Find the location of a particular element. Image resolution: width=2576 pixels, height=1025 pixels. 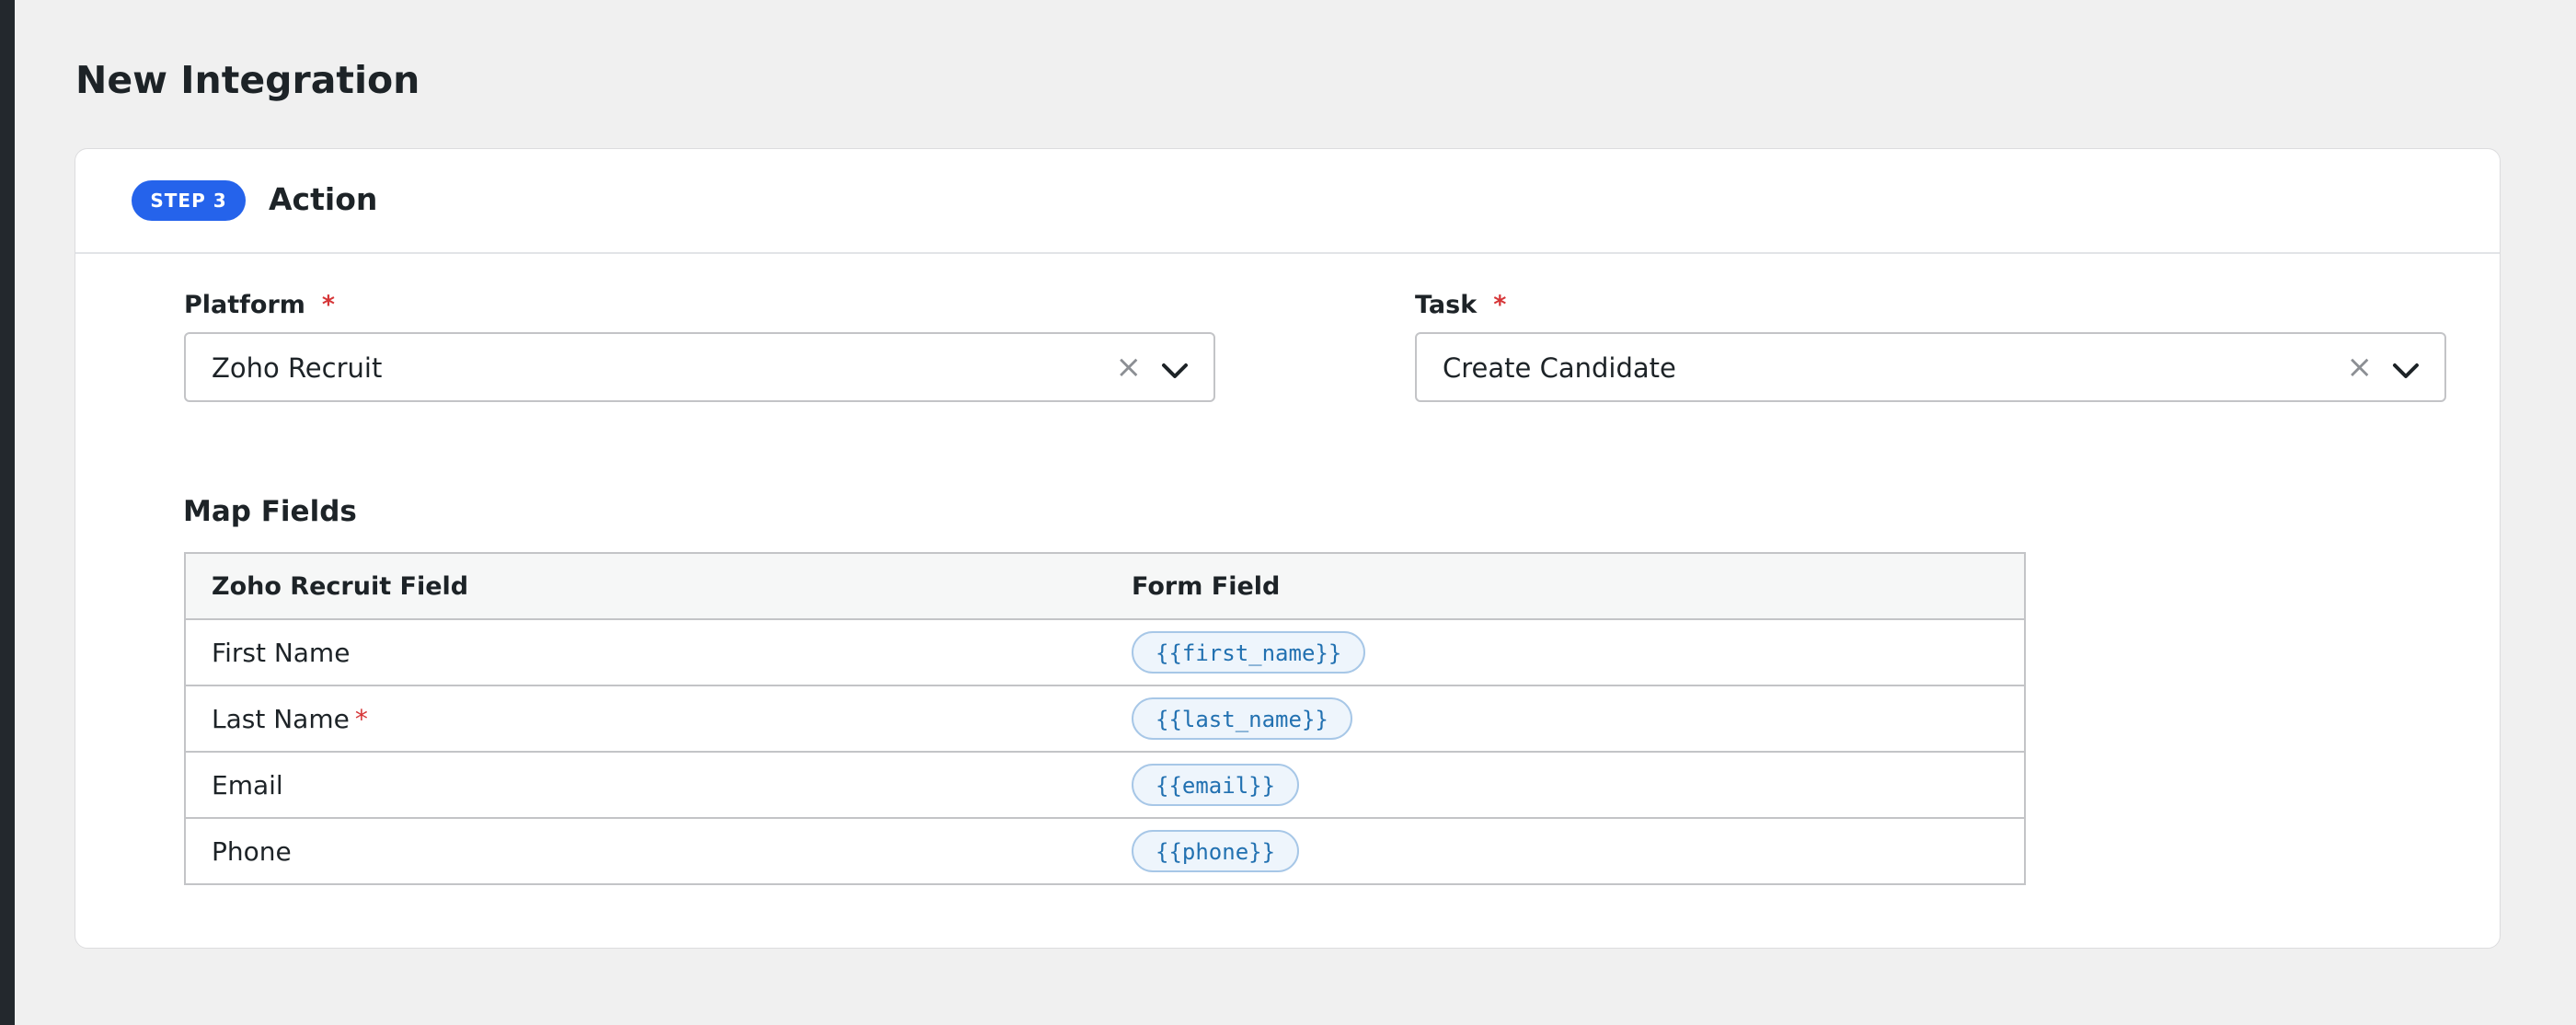

form-field-token: {{first_name}} is located at coordinates (1249, 653).